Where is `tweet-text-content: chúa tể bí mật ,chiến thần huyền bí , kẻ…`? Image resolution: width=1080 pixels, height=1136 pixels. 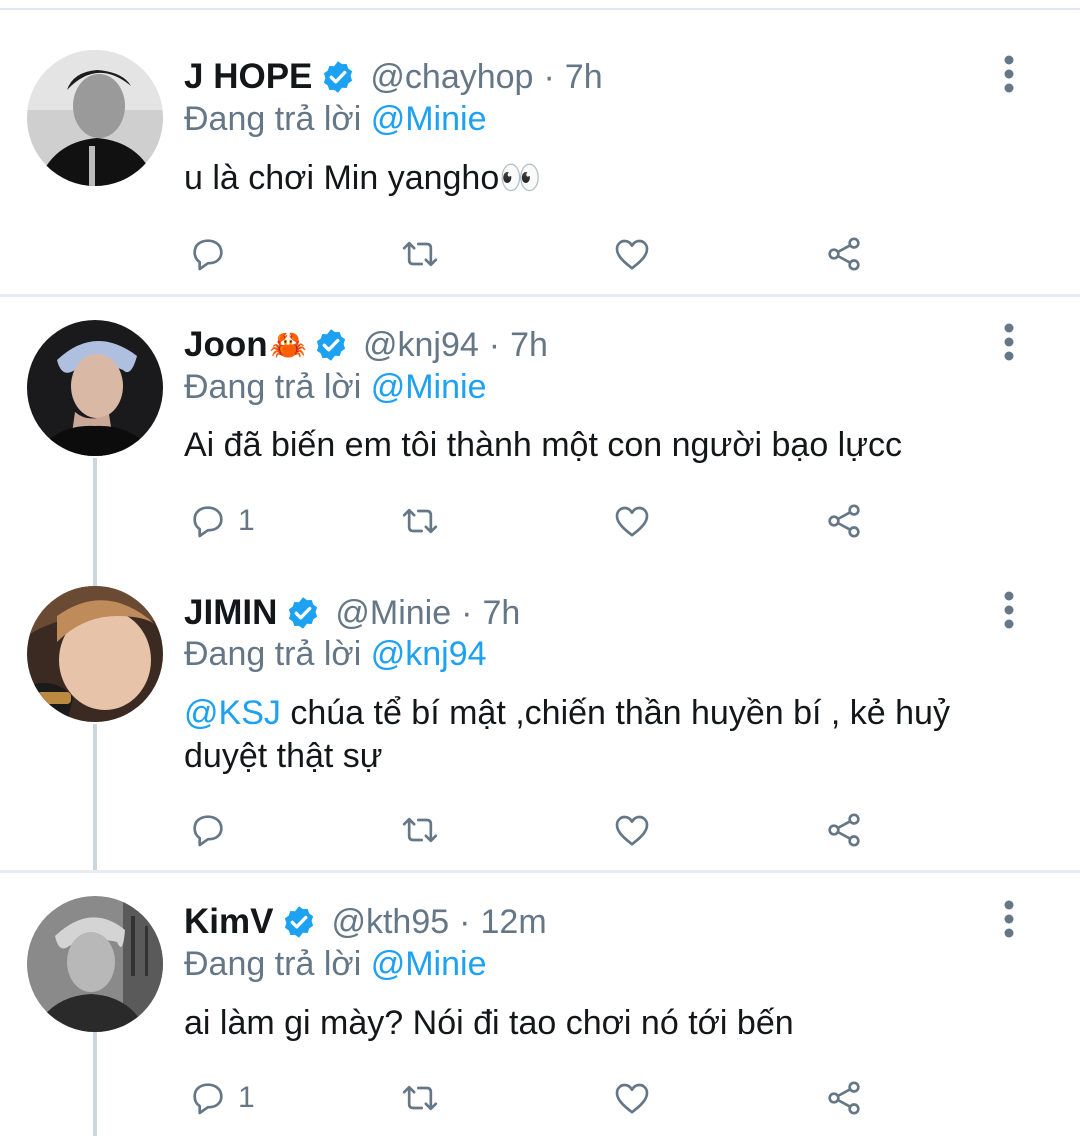 tweet-text-content: chúa tể bí mật ,chiến thần huyền bí , kẻ… is located at coordinates (567, 734).